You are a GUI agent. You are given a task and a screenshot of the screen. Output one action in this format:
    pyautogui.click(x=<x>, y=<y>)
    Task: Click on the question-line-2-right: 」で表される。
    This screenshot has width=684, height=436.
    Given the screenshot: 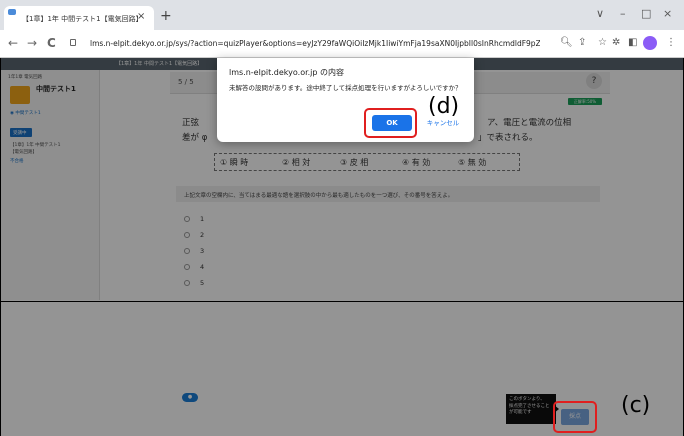 What is the action you would take?
    pyautogui.click(x=508, y=138)
    